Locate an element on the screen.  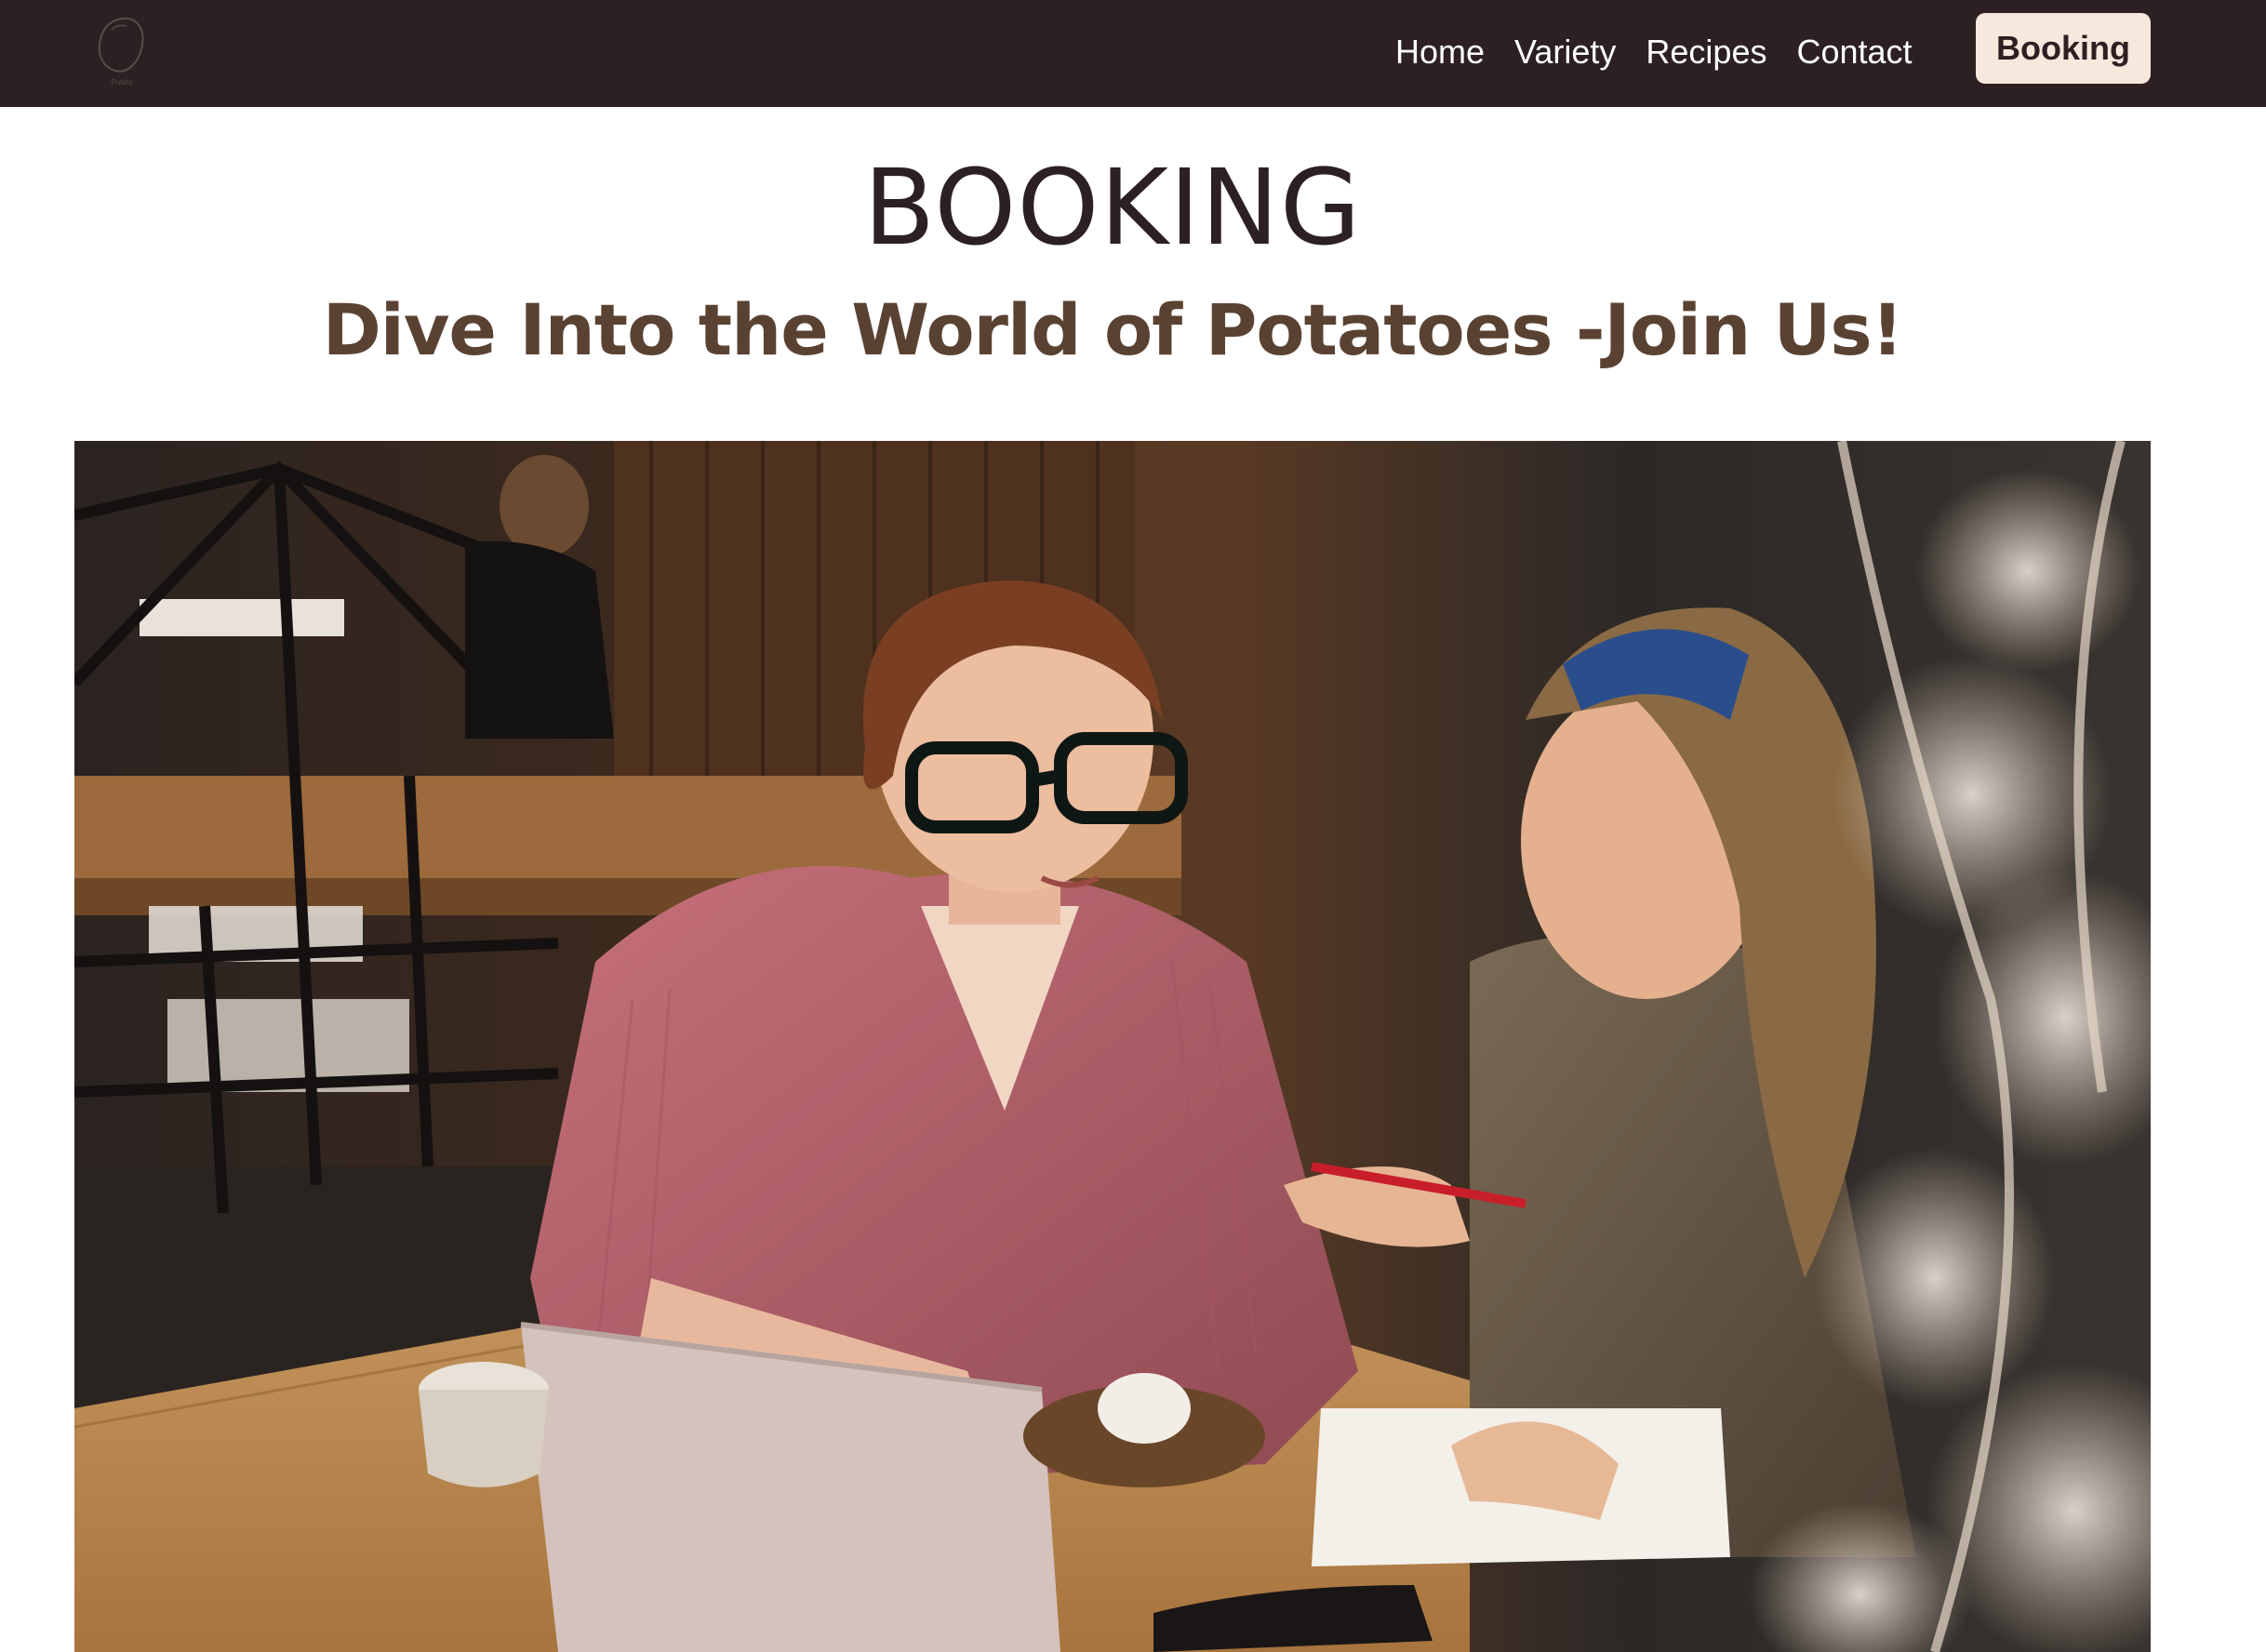
logo-text: Potato is located at coordinates (122, 82).